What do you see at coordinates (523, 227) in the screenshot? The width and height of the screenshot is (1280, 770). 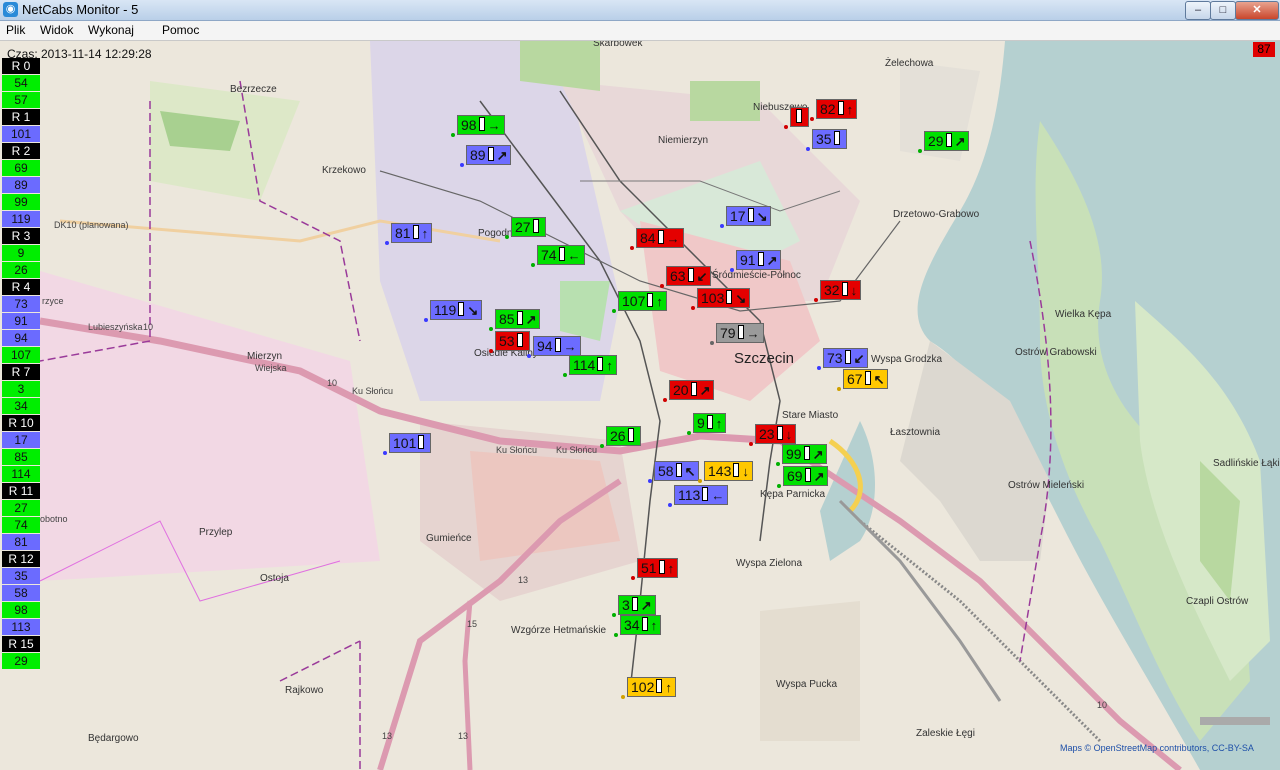 I see `cab-number: 27` at bounding box center [523, 227].